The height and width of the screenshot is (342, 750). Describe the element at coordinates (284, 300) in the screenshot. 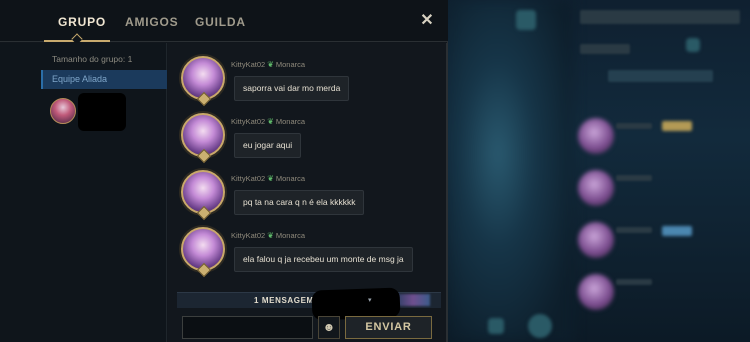

I see `unread-messages-label: 1 MENSAGEM` at that location.